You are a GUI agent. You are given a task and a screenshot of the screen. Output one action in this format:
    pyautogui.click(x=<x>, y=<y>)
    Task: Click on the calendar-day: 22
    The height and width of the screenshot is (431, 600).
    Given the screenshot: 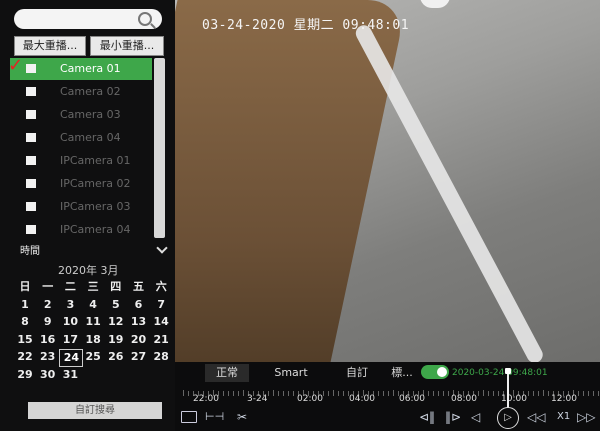 What is the action you would take?
    pyautogui.click(x=25, y=357)
    